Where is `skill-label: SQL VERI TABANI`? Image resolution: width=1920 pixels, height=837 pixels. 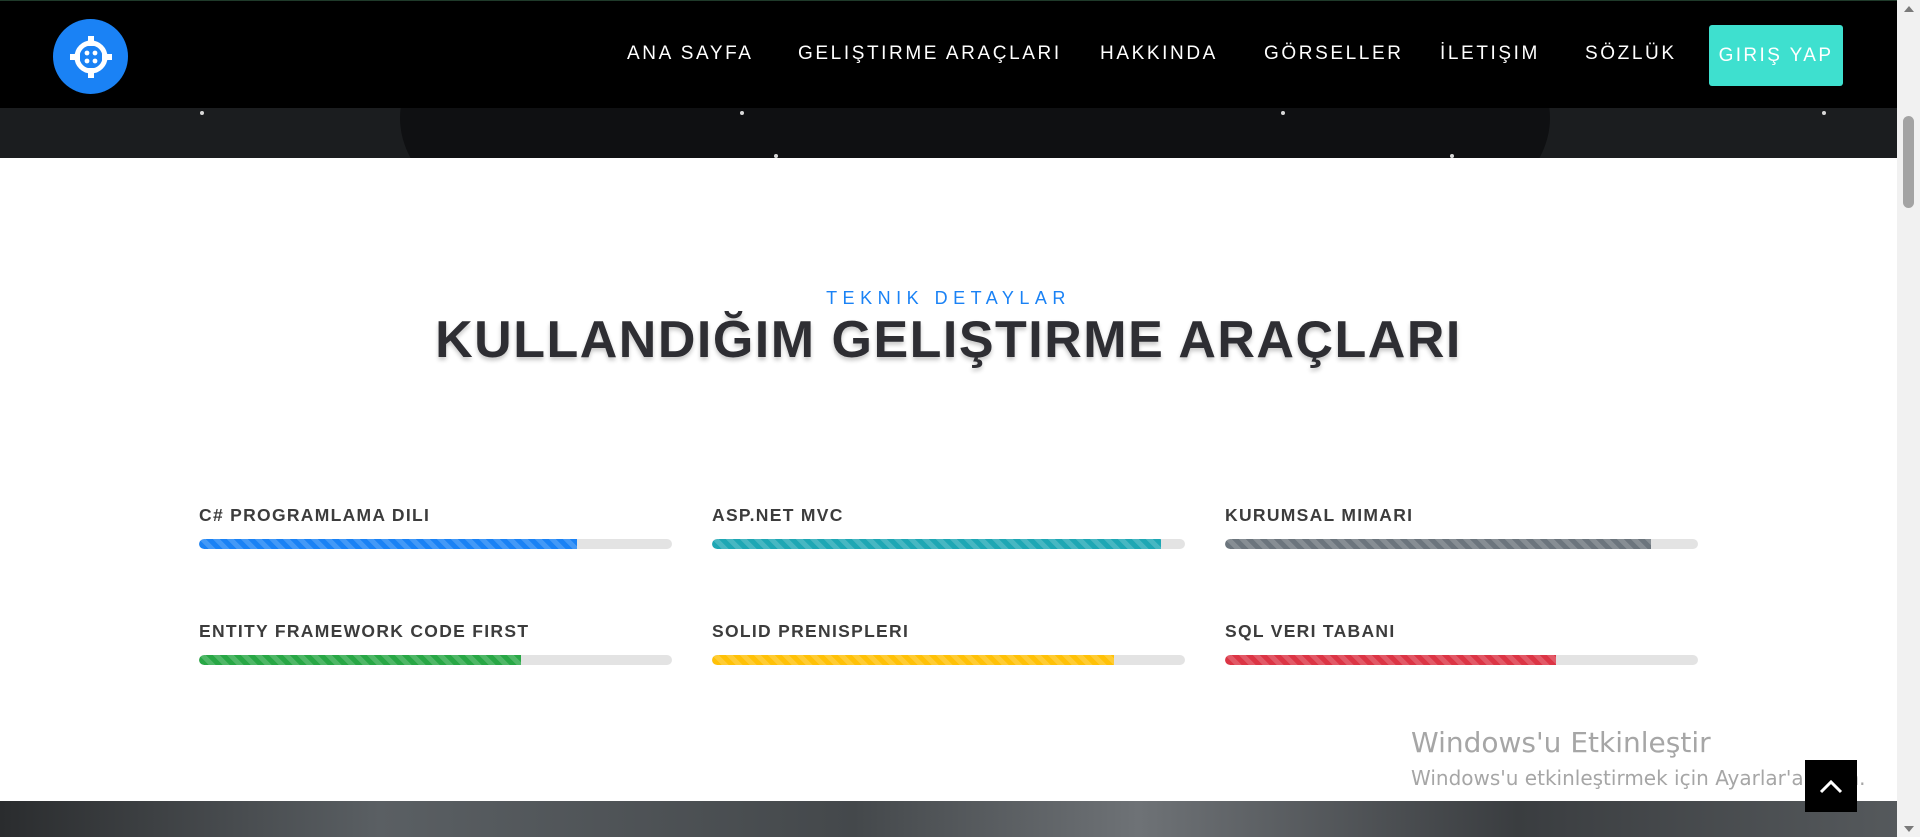
skill-label: SQL VERI TABANI is located at coordinates (1310, 631).